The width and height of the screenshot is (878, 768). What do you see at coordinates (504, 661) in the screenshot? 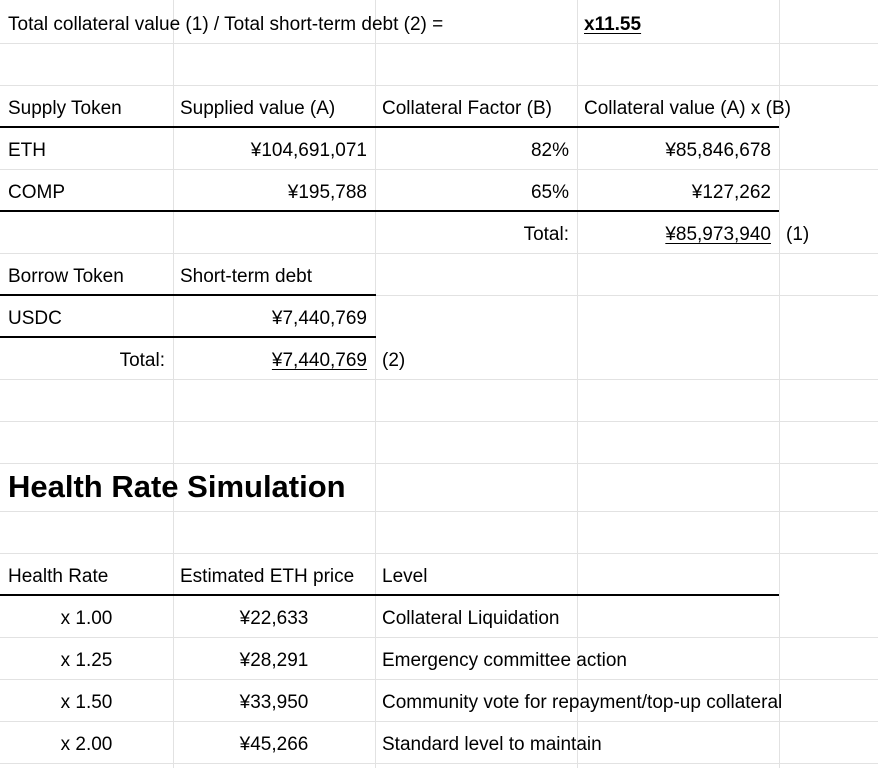
I see `simulation-row-level: Emergency committee action` at bounding box center [504, 661].